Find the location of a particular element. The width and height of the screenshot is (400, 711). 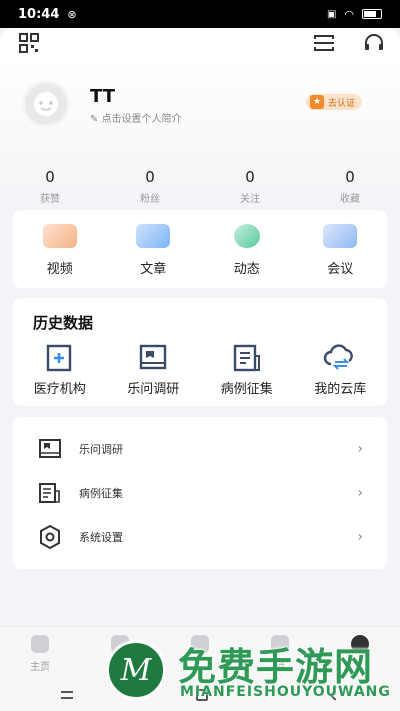

status-bar: 10:44 ⊗ ▣ ◠ is located at coordinates (200, 14).